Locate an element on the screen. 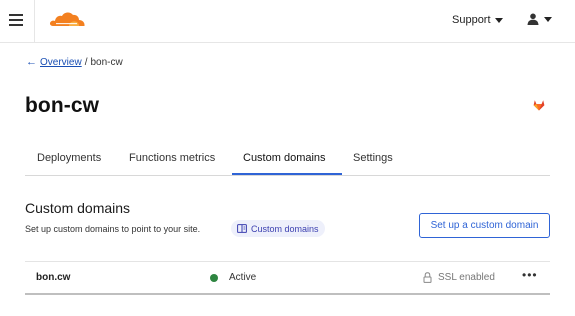 The image size is (575, 316). custom-domains-docs-link: Custom domains is located at coordinates (278, 228).